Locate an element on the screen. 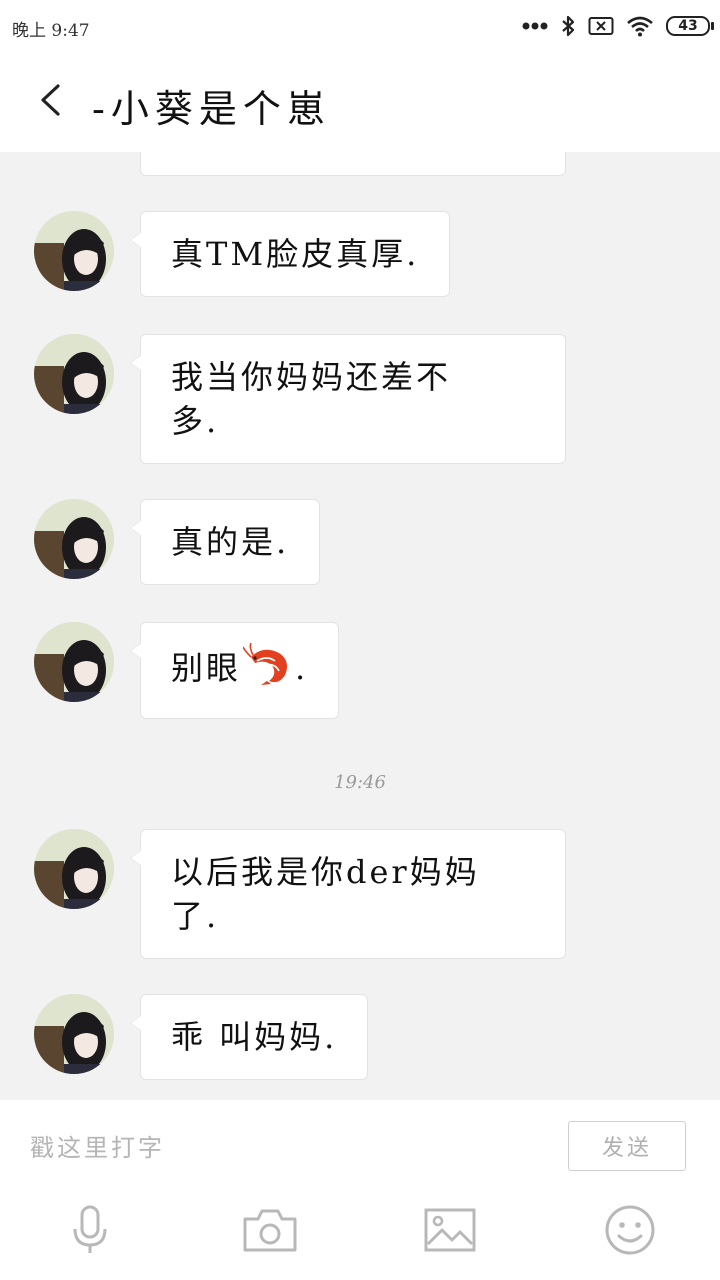  bluetooth-icon is located at coordinates (568, 26).